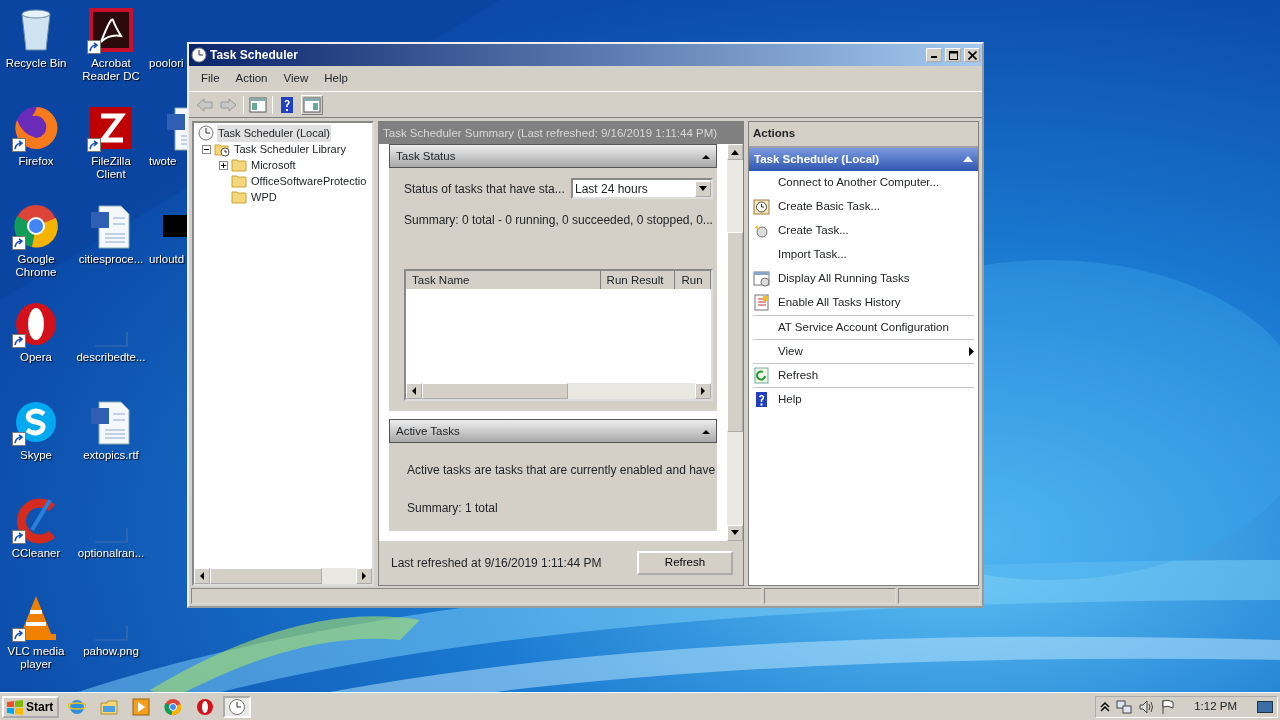  Describe the element at coordinates (761, 399) in the screenshot. I see `help-icon` at that location.